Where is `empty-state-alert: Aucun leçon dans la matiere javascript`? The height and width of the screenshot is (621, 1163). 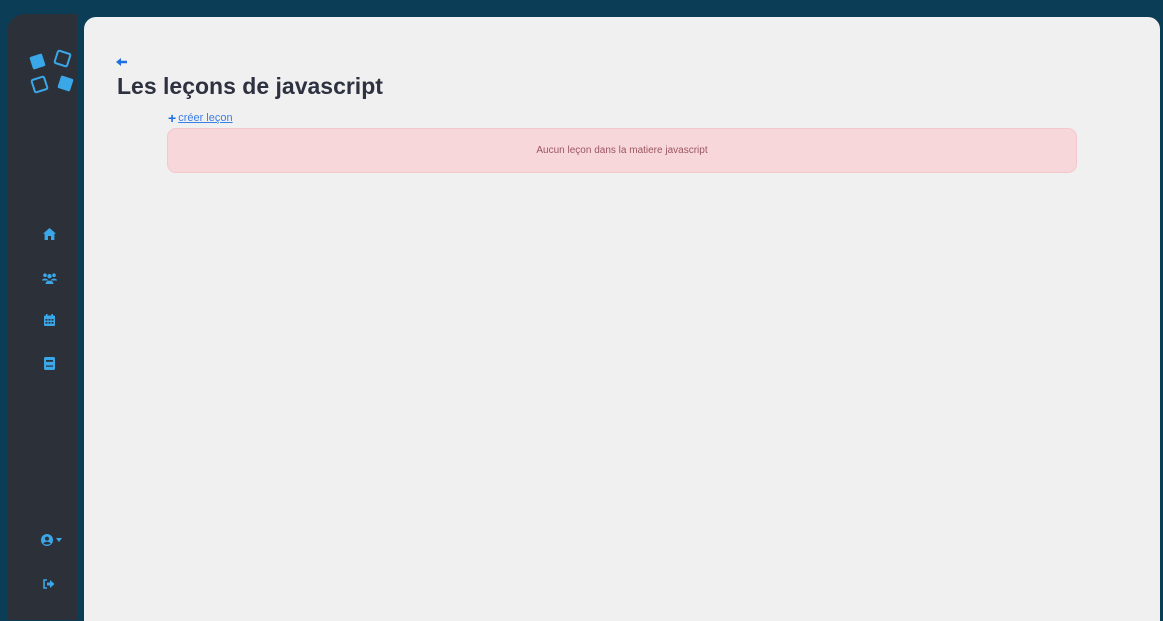 empty-state-alert: Aucun leçon dans la matiere javascript is located at coordinates (622, 150).